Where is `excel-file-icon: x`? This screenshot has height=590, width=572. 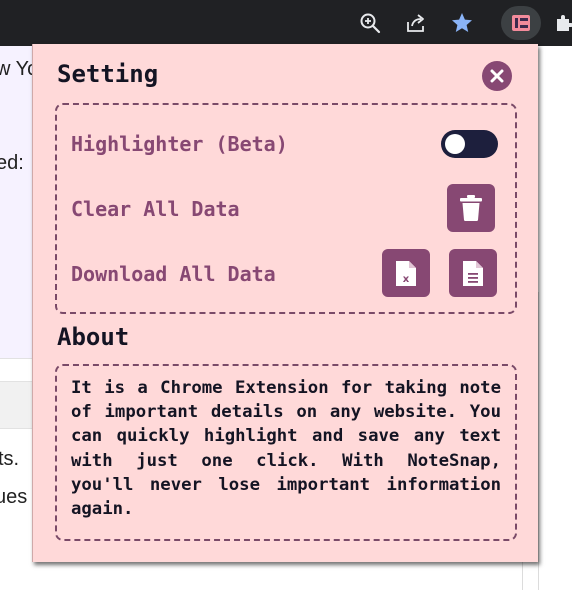
excel-file-icon: x is located at coordinates (406, 273).